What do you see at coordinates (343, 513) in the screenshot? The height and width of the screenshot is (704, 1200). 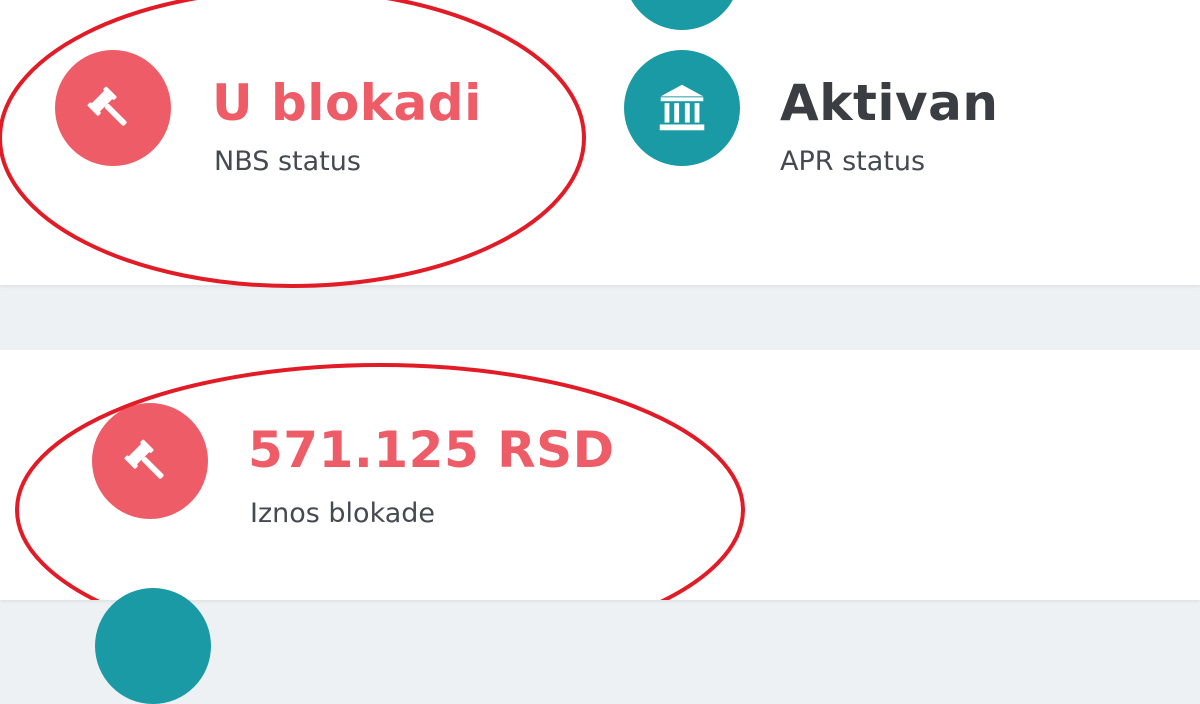 I see `blockade-amount-label: Iznos blokade` at bounding box center [343, 513].